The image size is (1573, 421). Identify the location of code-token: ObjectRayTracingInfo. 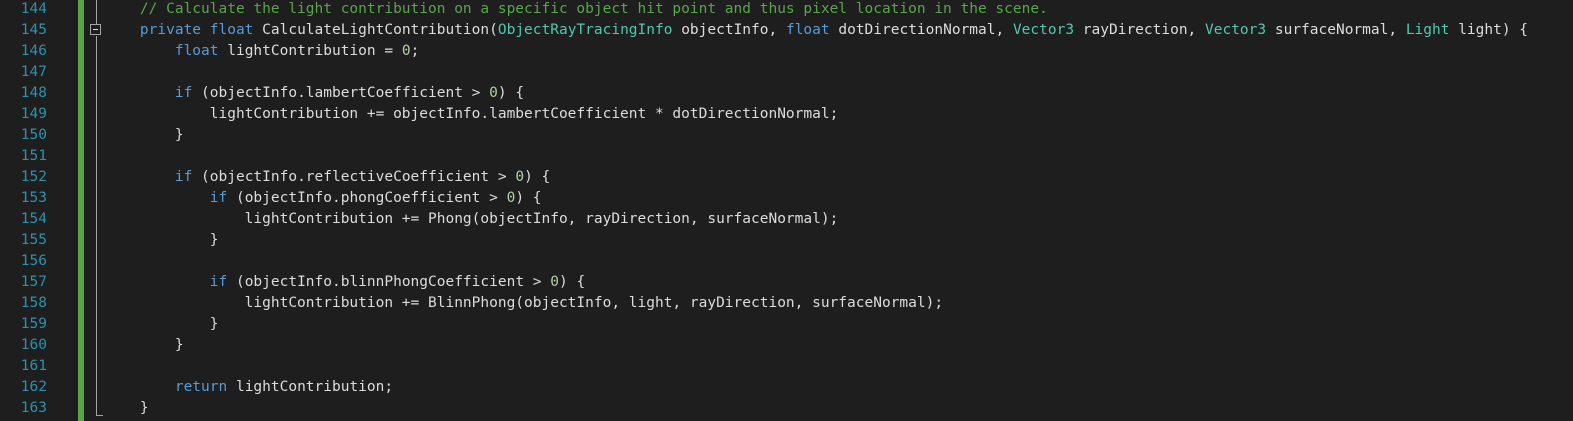
(585, 30).